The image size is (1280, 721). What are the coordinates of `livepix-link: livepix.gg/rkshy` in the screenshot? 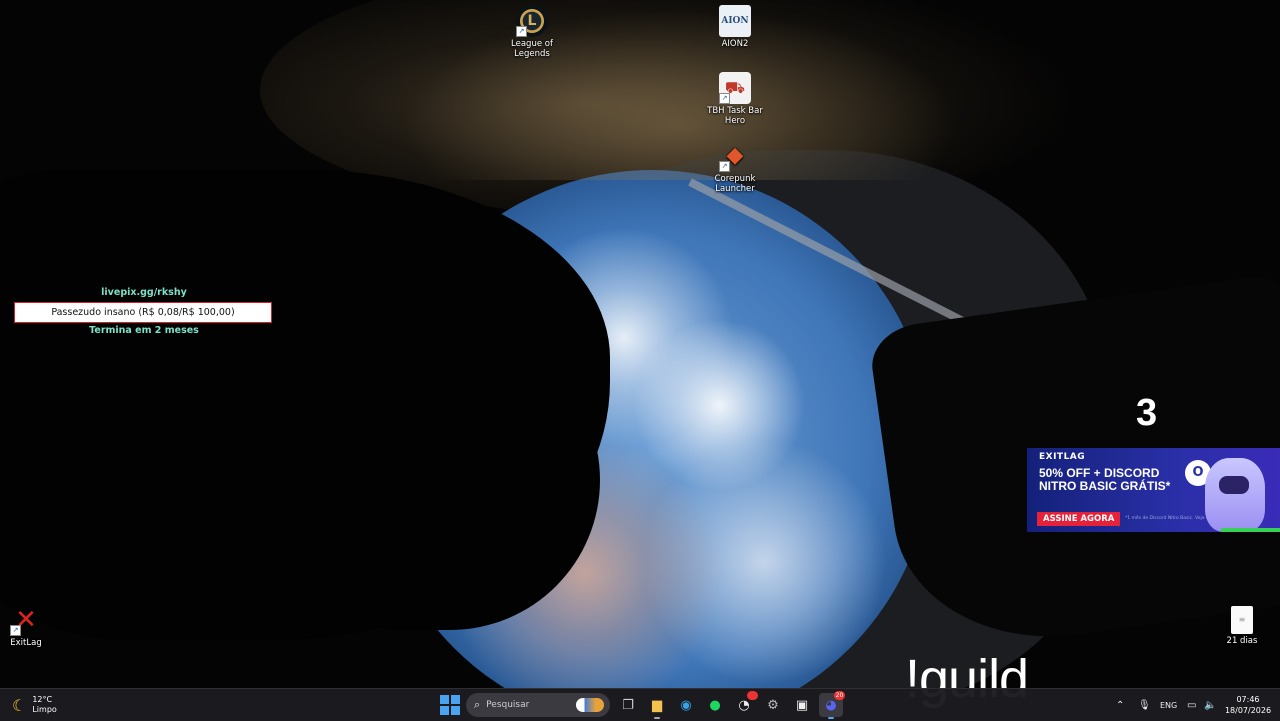 It's located at (144, 292).